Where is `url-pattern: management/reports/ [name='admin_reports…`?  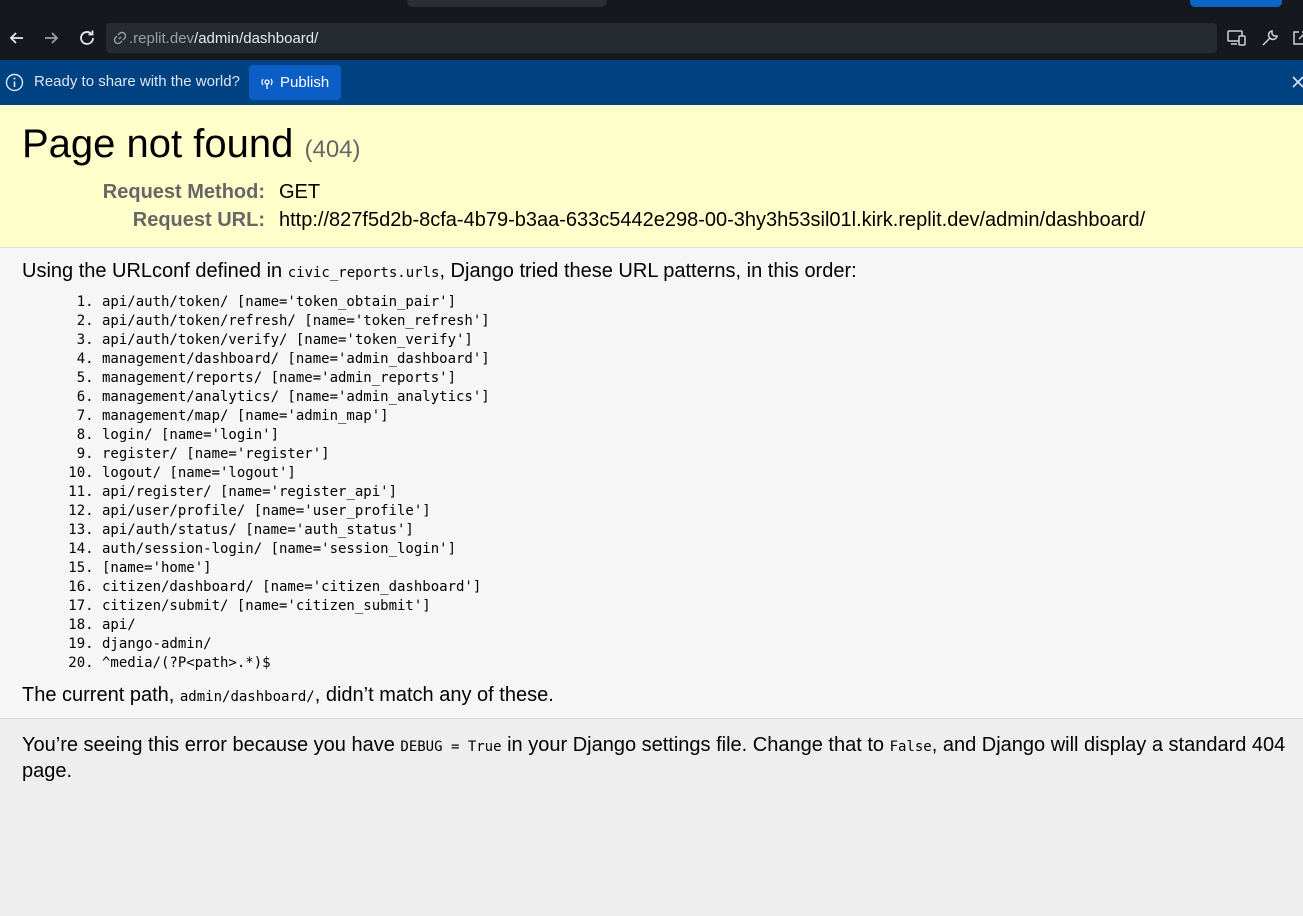 url-pattern: management/reports/ [name='admin_reports… is located at coordinates (296, 378).